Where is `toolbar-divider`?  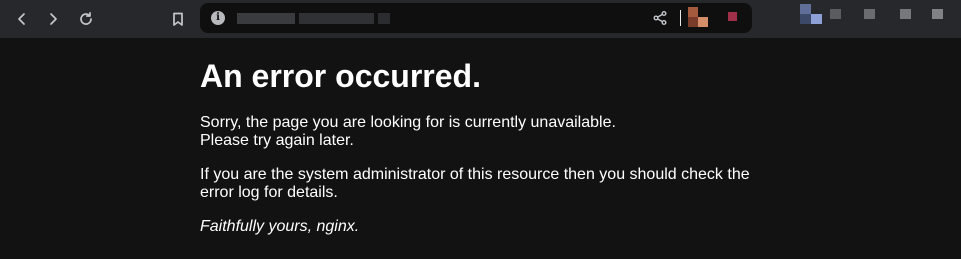 toolbar-divider is located at coordinates (680, 18).